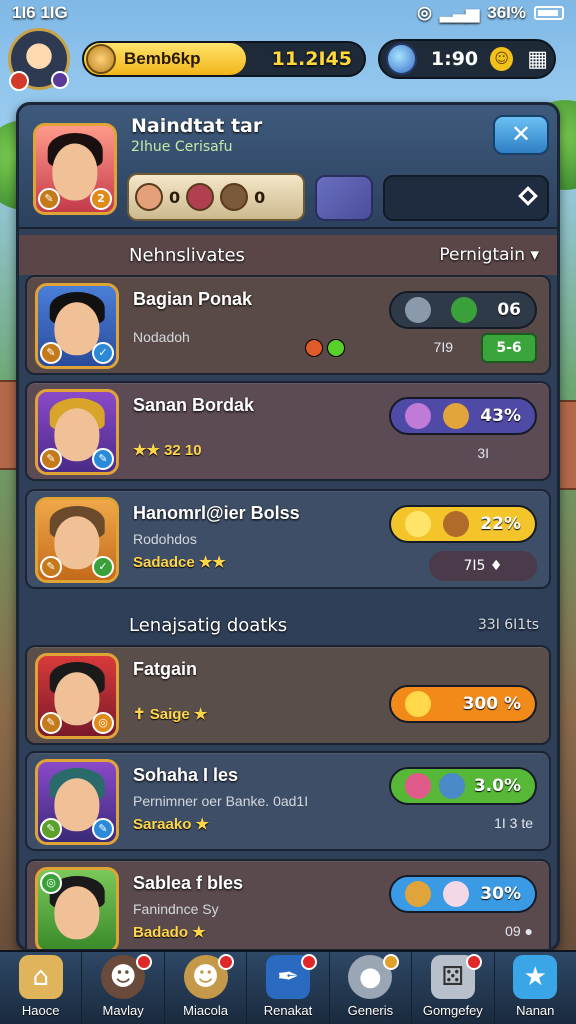 Image resolution: width=576 pixels, height=1024 pixels. What do you see at coordinates (194, 405) in the screenshot?
I see `character-name: Sanan Bordak` at bounding box center [194, 405].